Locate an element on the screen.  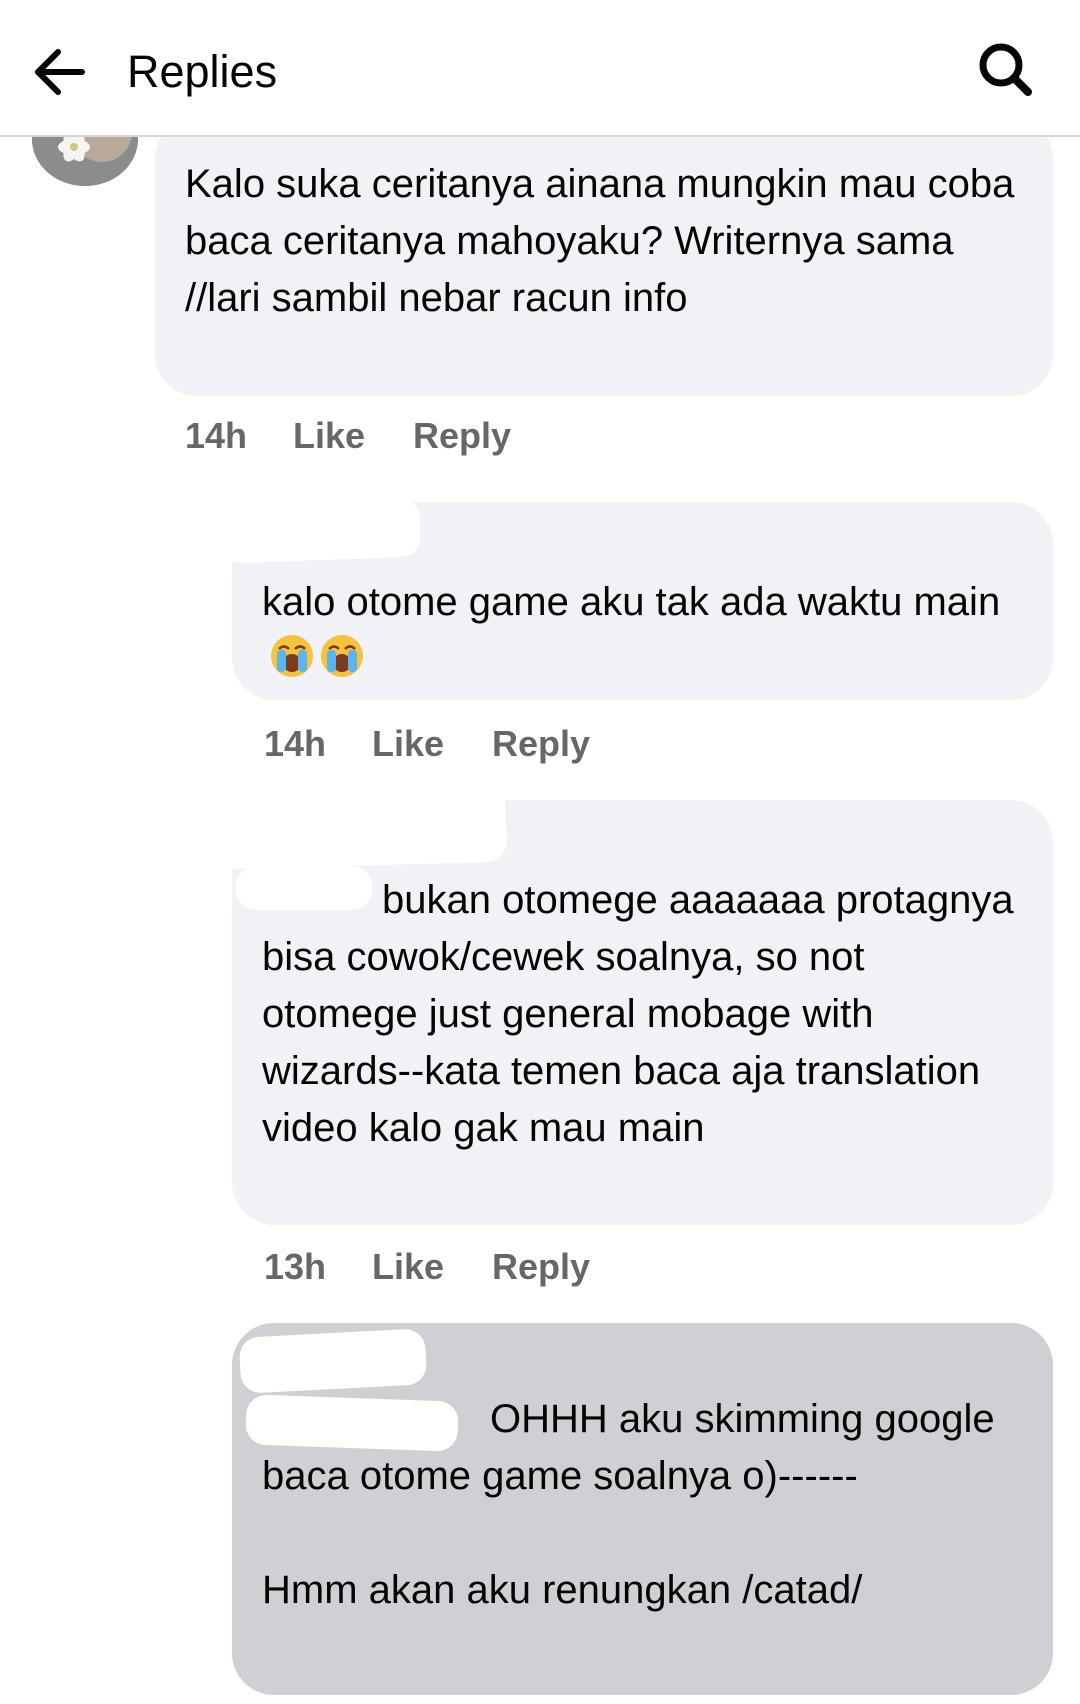
top-app-bar: Replies is located at coordinates (540, 68).